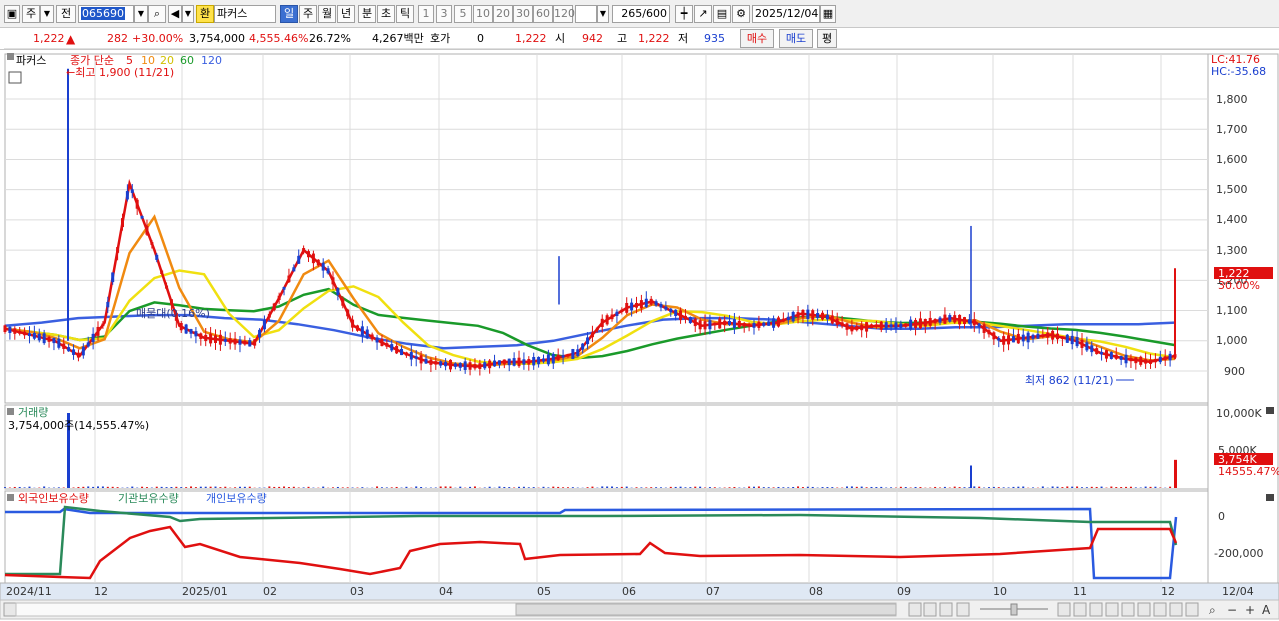 This screenshot has height=621, width=1279. What do you see at coordinates (327, 14) in the screenshot?
I see `period-tab-month: 월` at bounding box center [327, 14].